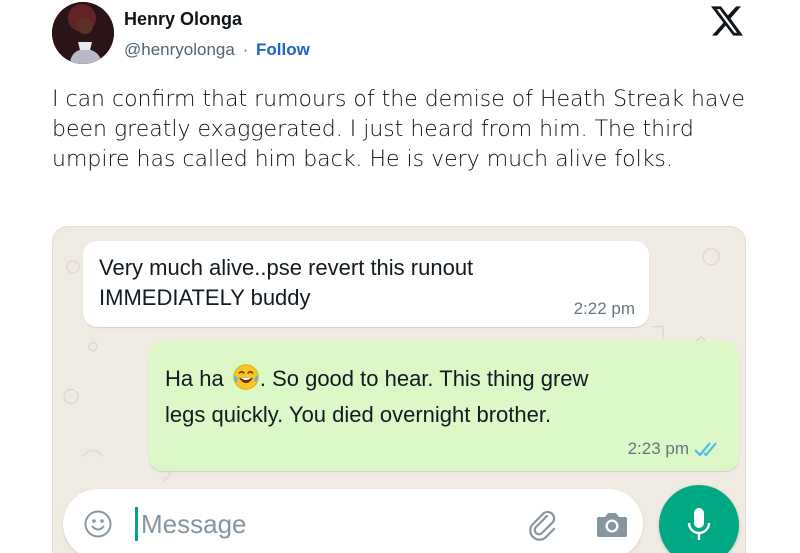  Describe the element at coordinates (699, 524) in the screenshot. I see `microphone-icon` at that location.